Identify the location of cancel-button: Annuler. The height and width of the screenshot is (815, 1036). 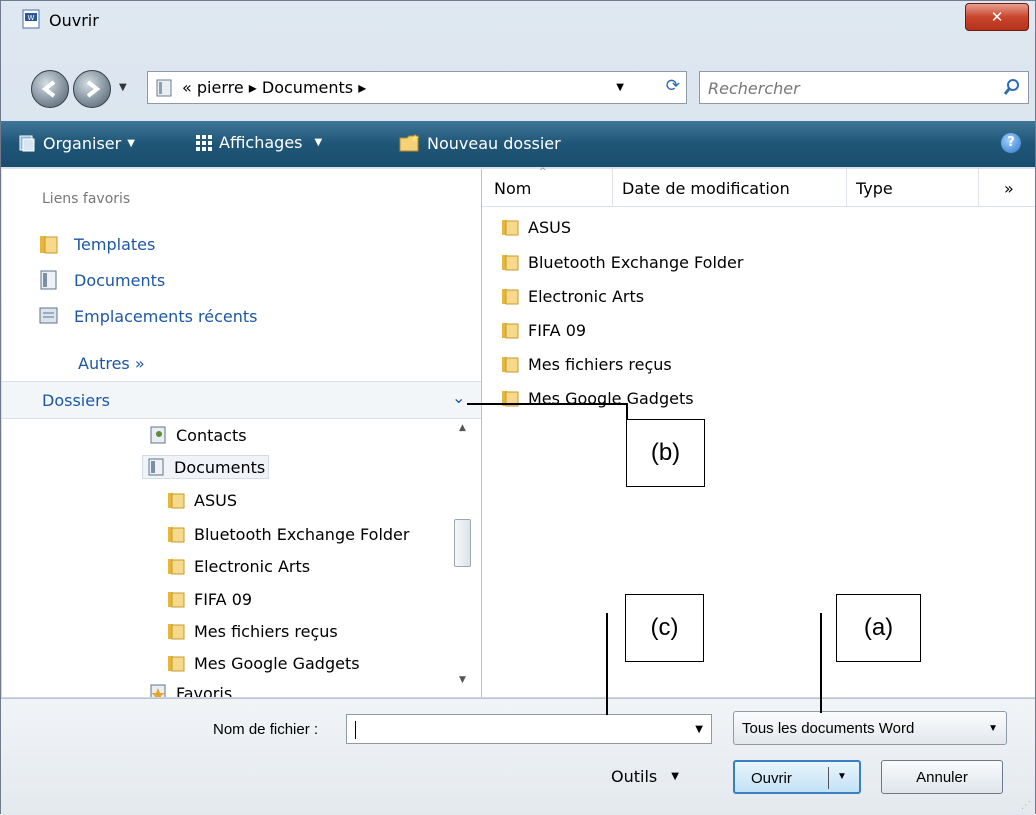
(942, 777).